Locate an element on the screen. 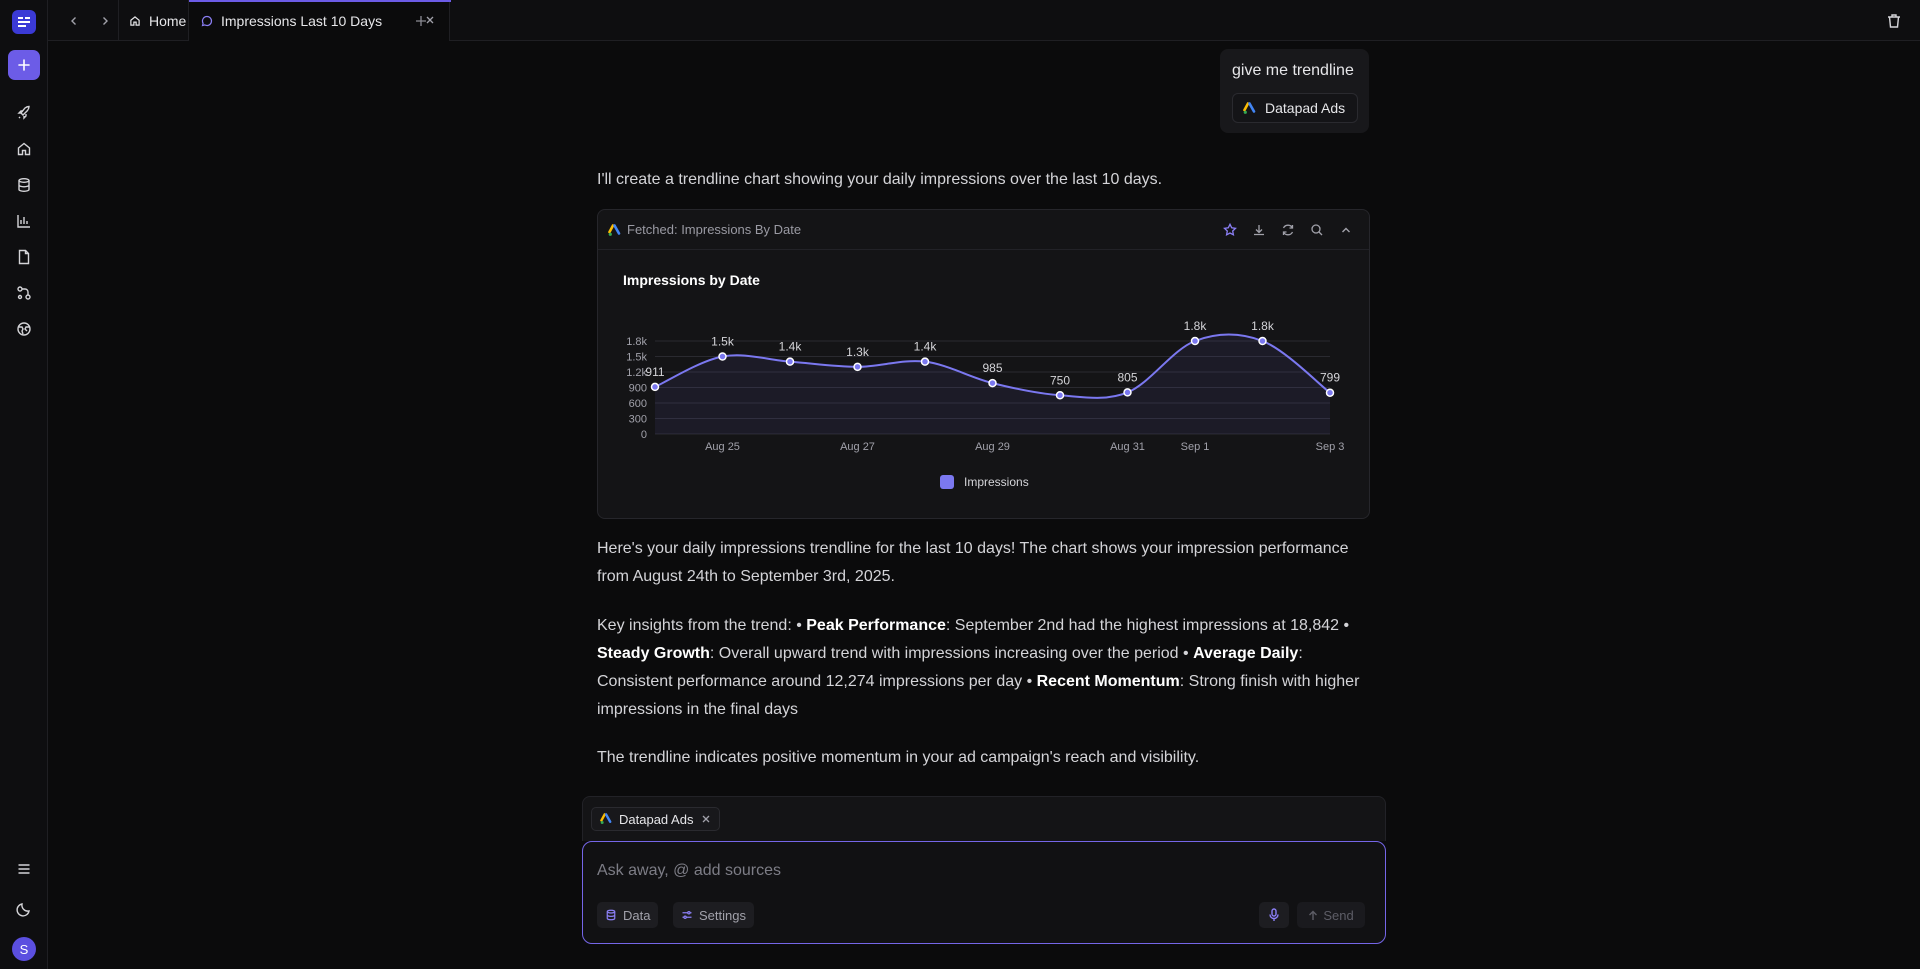  y-tick-label: 1.5k is located at coordinates (636, 358).